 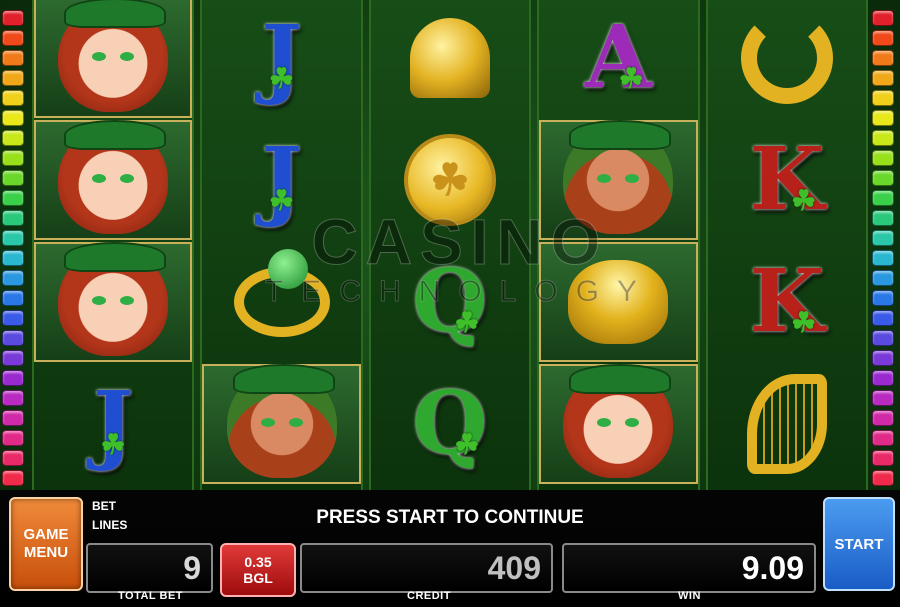 I want to click on emerald-icon, so click(x=287, y=269).